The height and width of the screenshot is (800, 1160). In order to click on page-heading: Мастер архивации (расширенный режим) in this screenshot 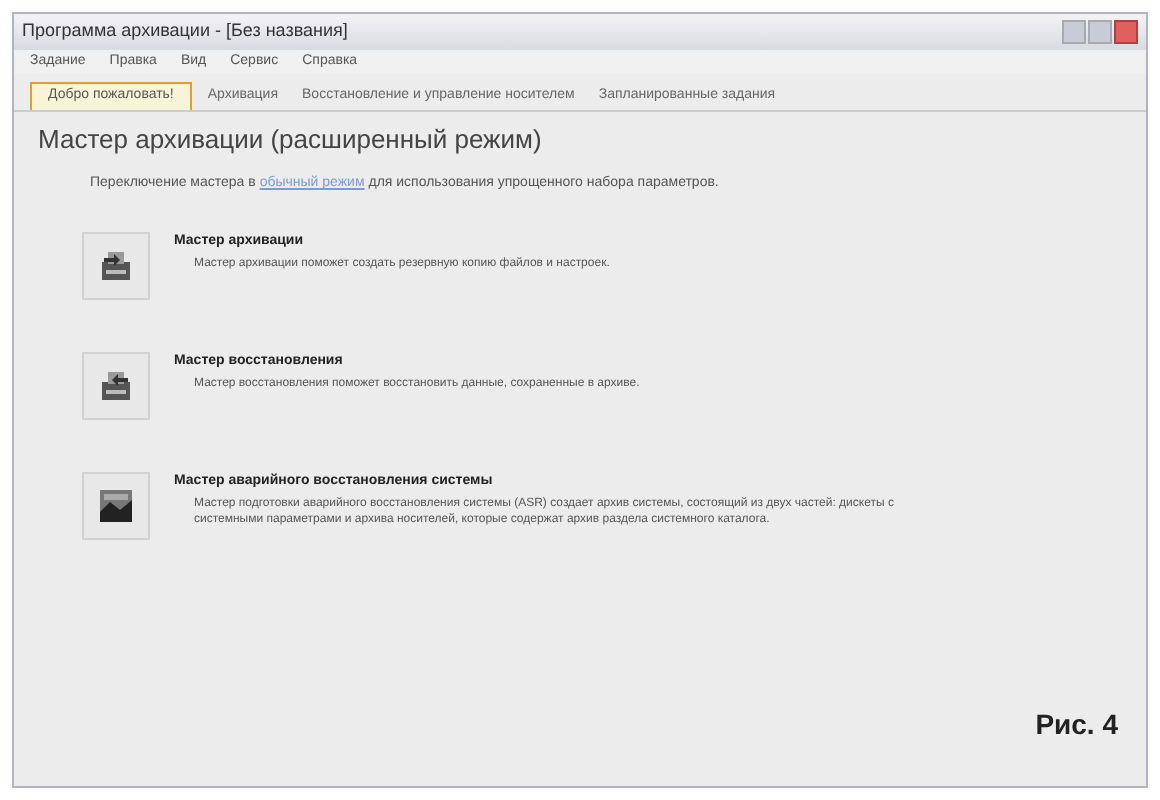, I will do `click(291, 139)`.